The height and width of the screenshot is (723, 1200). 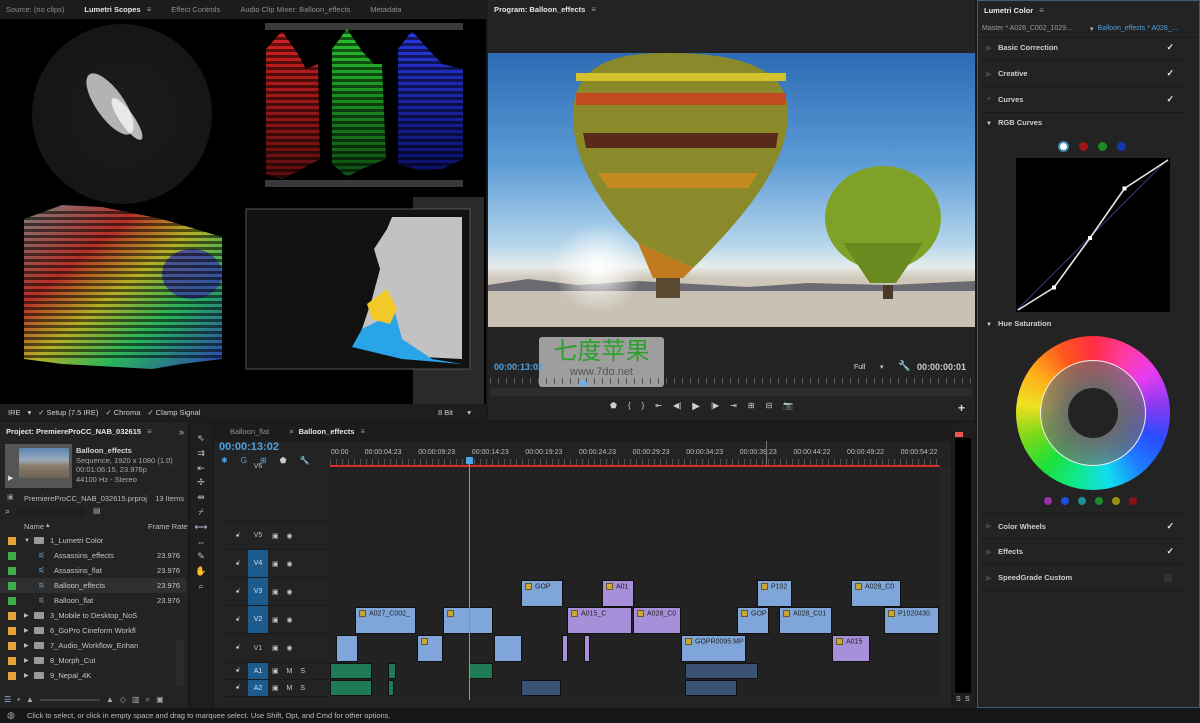 I want to click on tab-project: Project: PremiereProCC_NAB_032615 ≡, so click(x=79, y=431).